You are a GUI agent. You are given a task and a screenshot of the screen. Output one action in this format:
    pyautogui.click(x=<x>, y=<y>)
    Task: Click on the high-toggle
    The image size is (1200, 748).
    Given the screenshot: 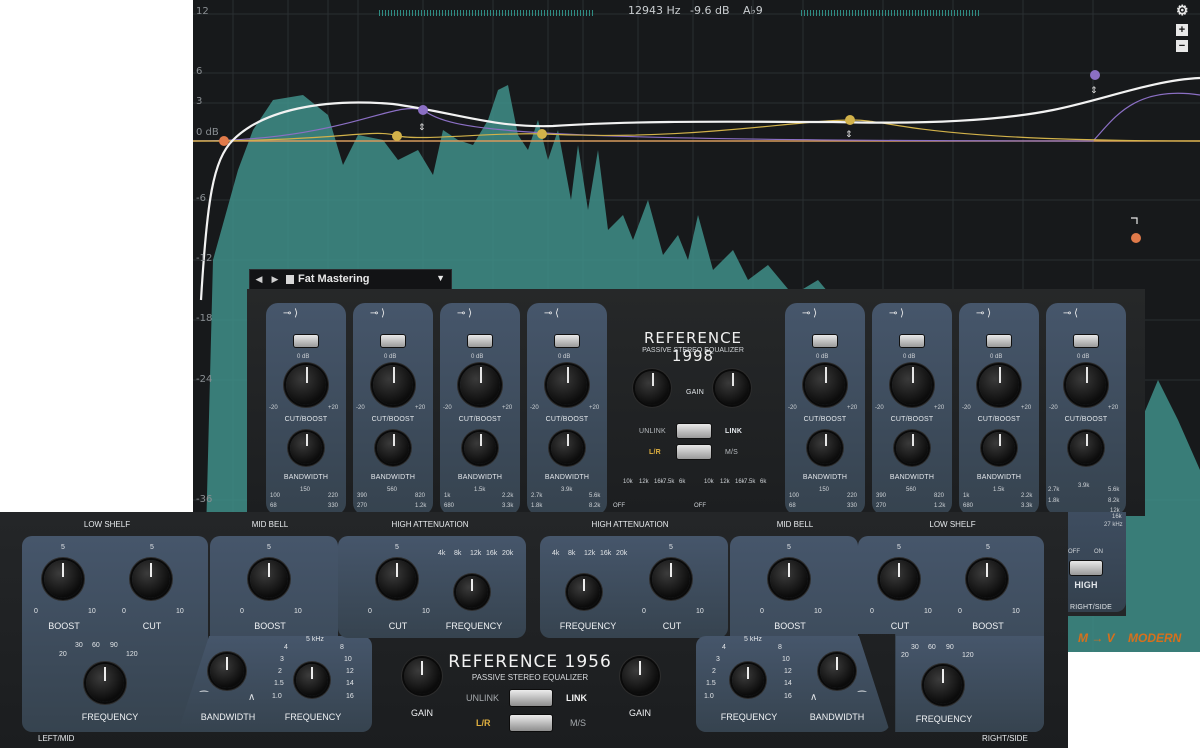 What is the action you would take?
    pyautogui.click(x=1086, y=568)
    